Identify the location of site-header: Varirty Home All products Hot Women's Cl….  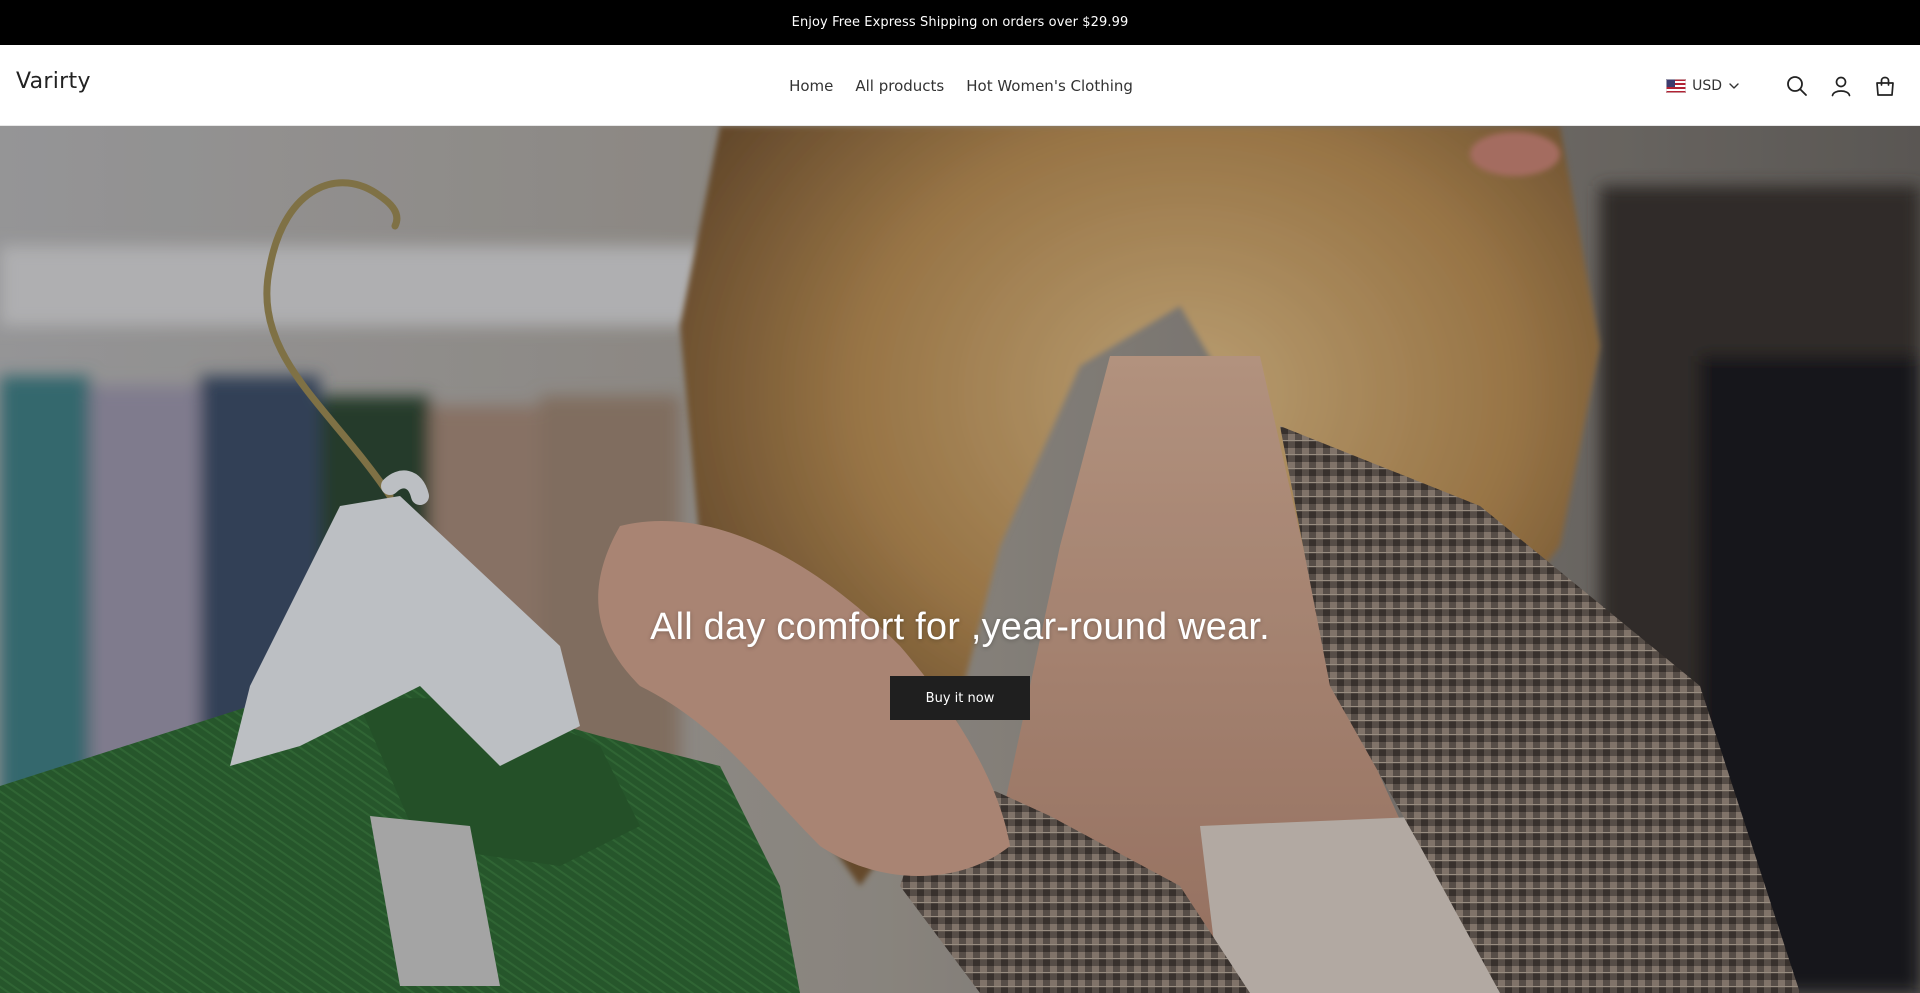
(960, 85).